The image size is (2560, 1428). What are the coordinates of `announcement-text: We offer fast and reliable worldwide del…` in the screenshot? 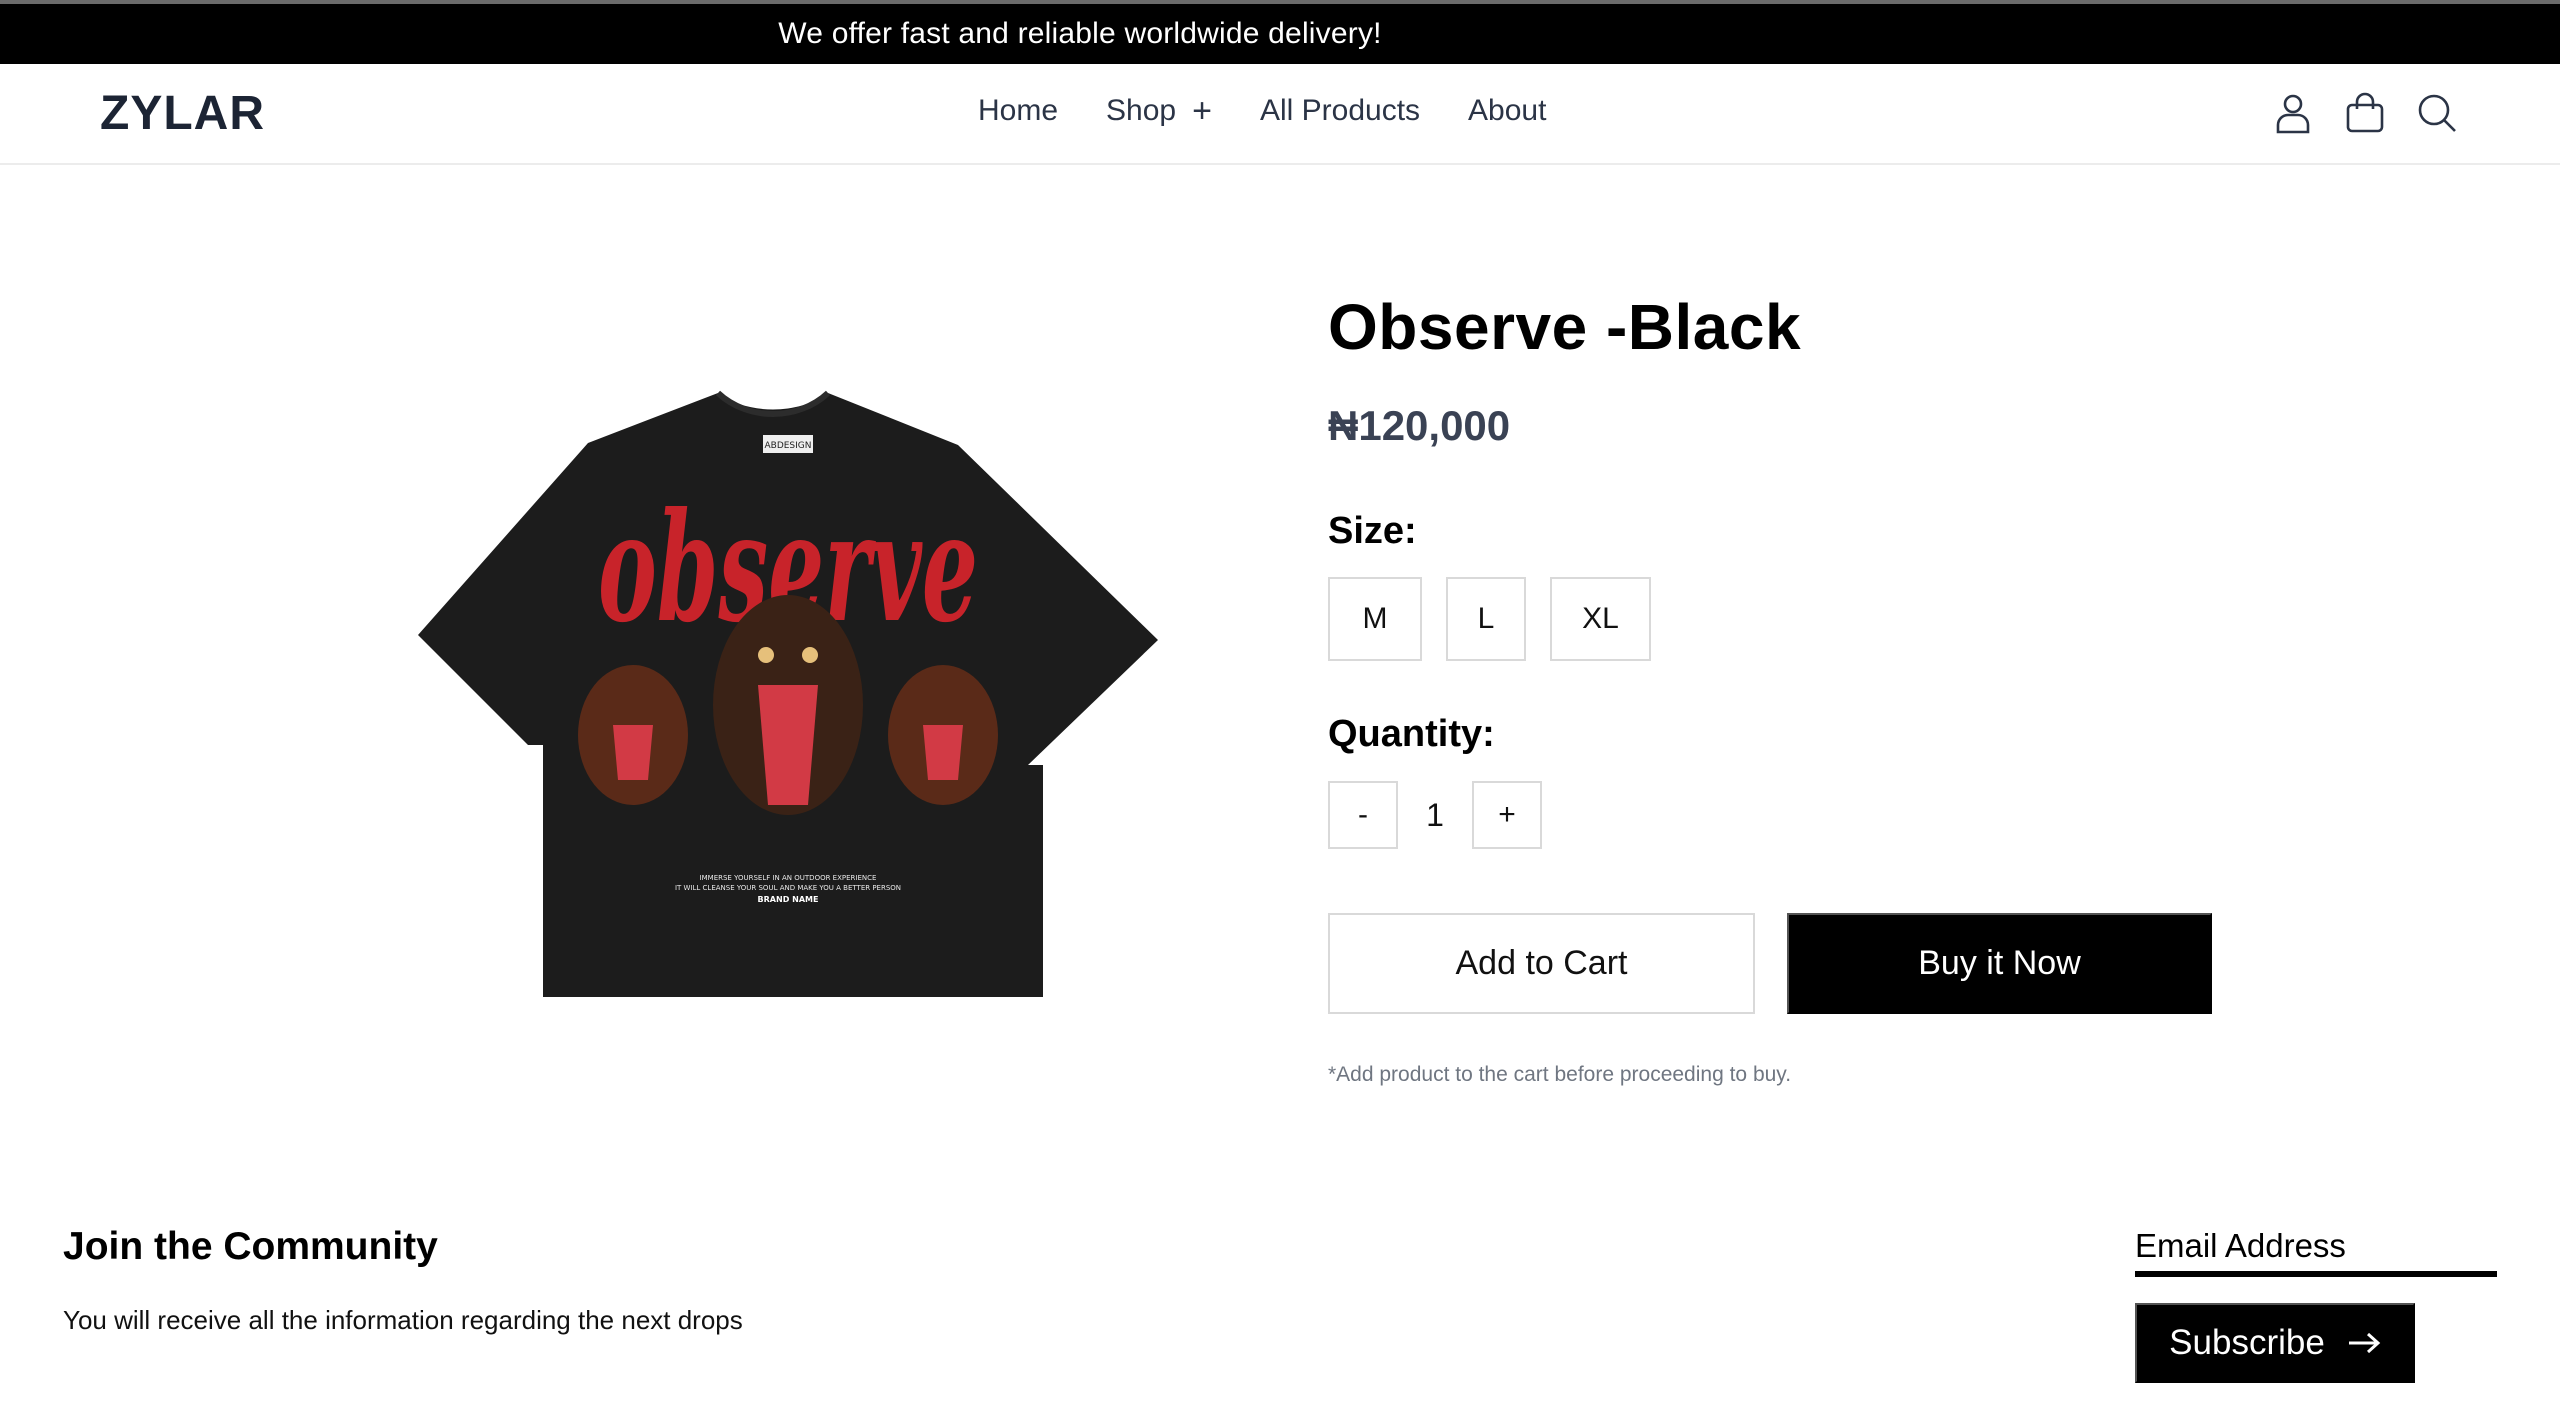 It's located at (1080, 33).